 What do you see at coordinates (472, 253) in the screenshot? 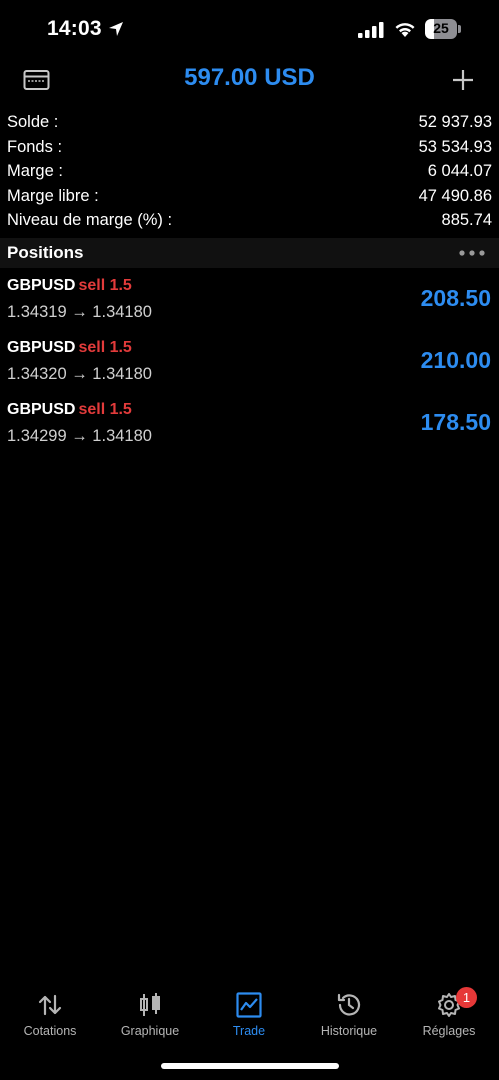
I see `more-options-icon` at bounding box center [472, 253].